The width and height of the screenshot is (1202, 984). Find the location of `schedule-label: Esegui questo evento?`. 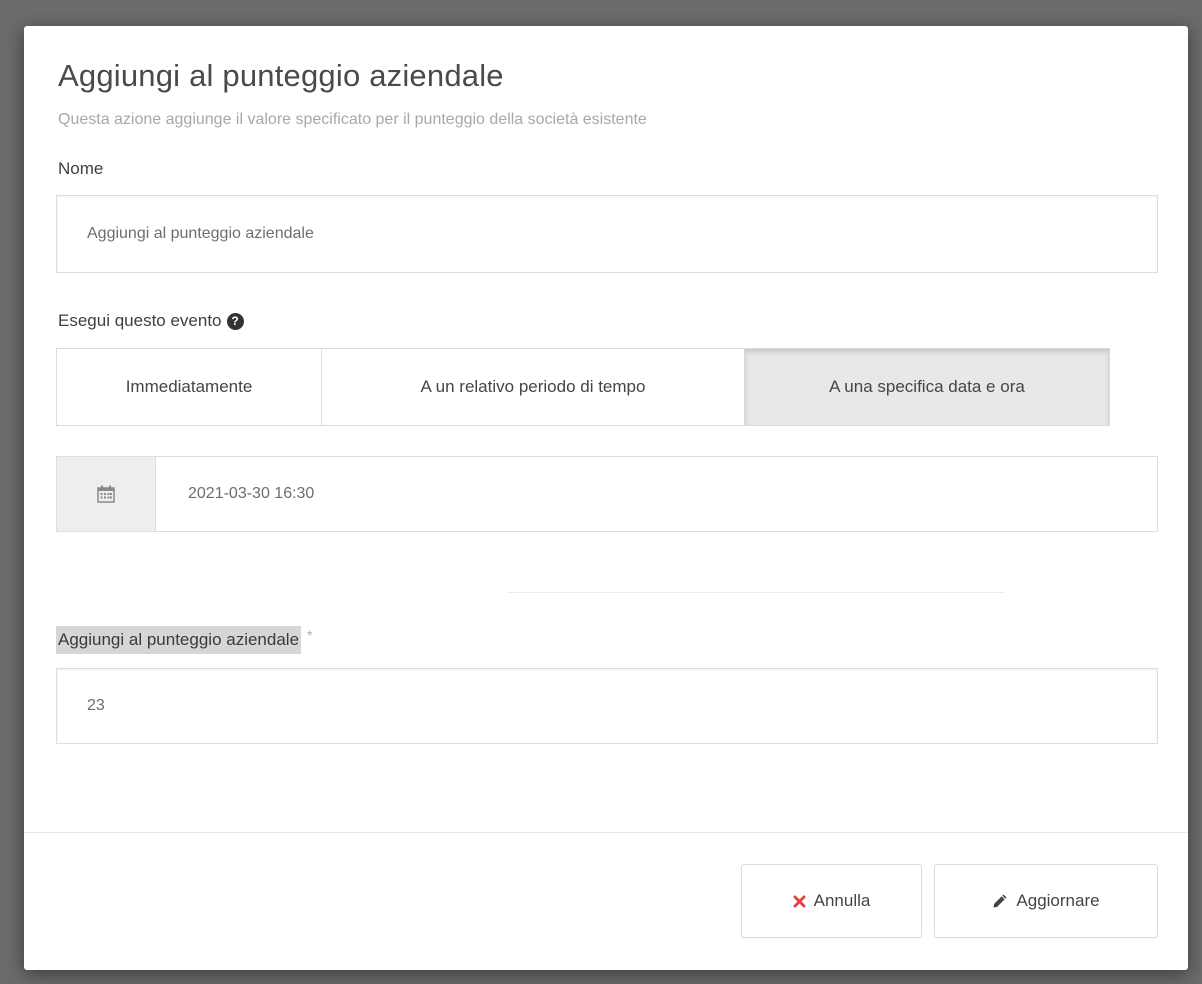

schedule-label: Esegui questo evento? is located at coordinates (151, 321).